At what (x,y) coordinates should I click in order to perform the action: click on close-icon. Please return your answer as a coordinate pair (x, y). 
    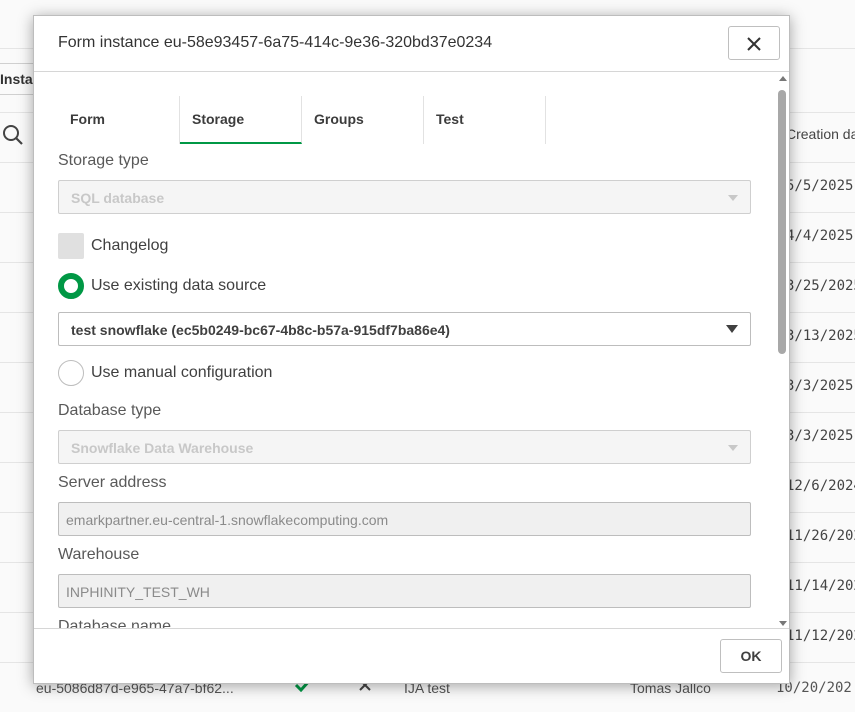
    Looking at the image, I should click on (754, 44).